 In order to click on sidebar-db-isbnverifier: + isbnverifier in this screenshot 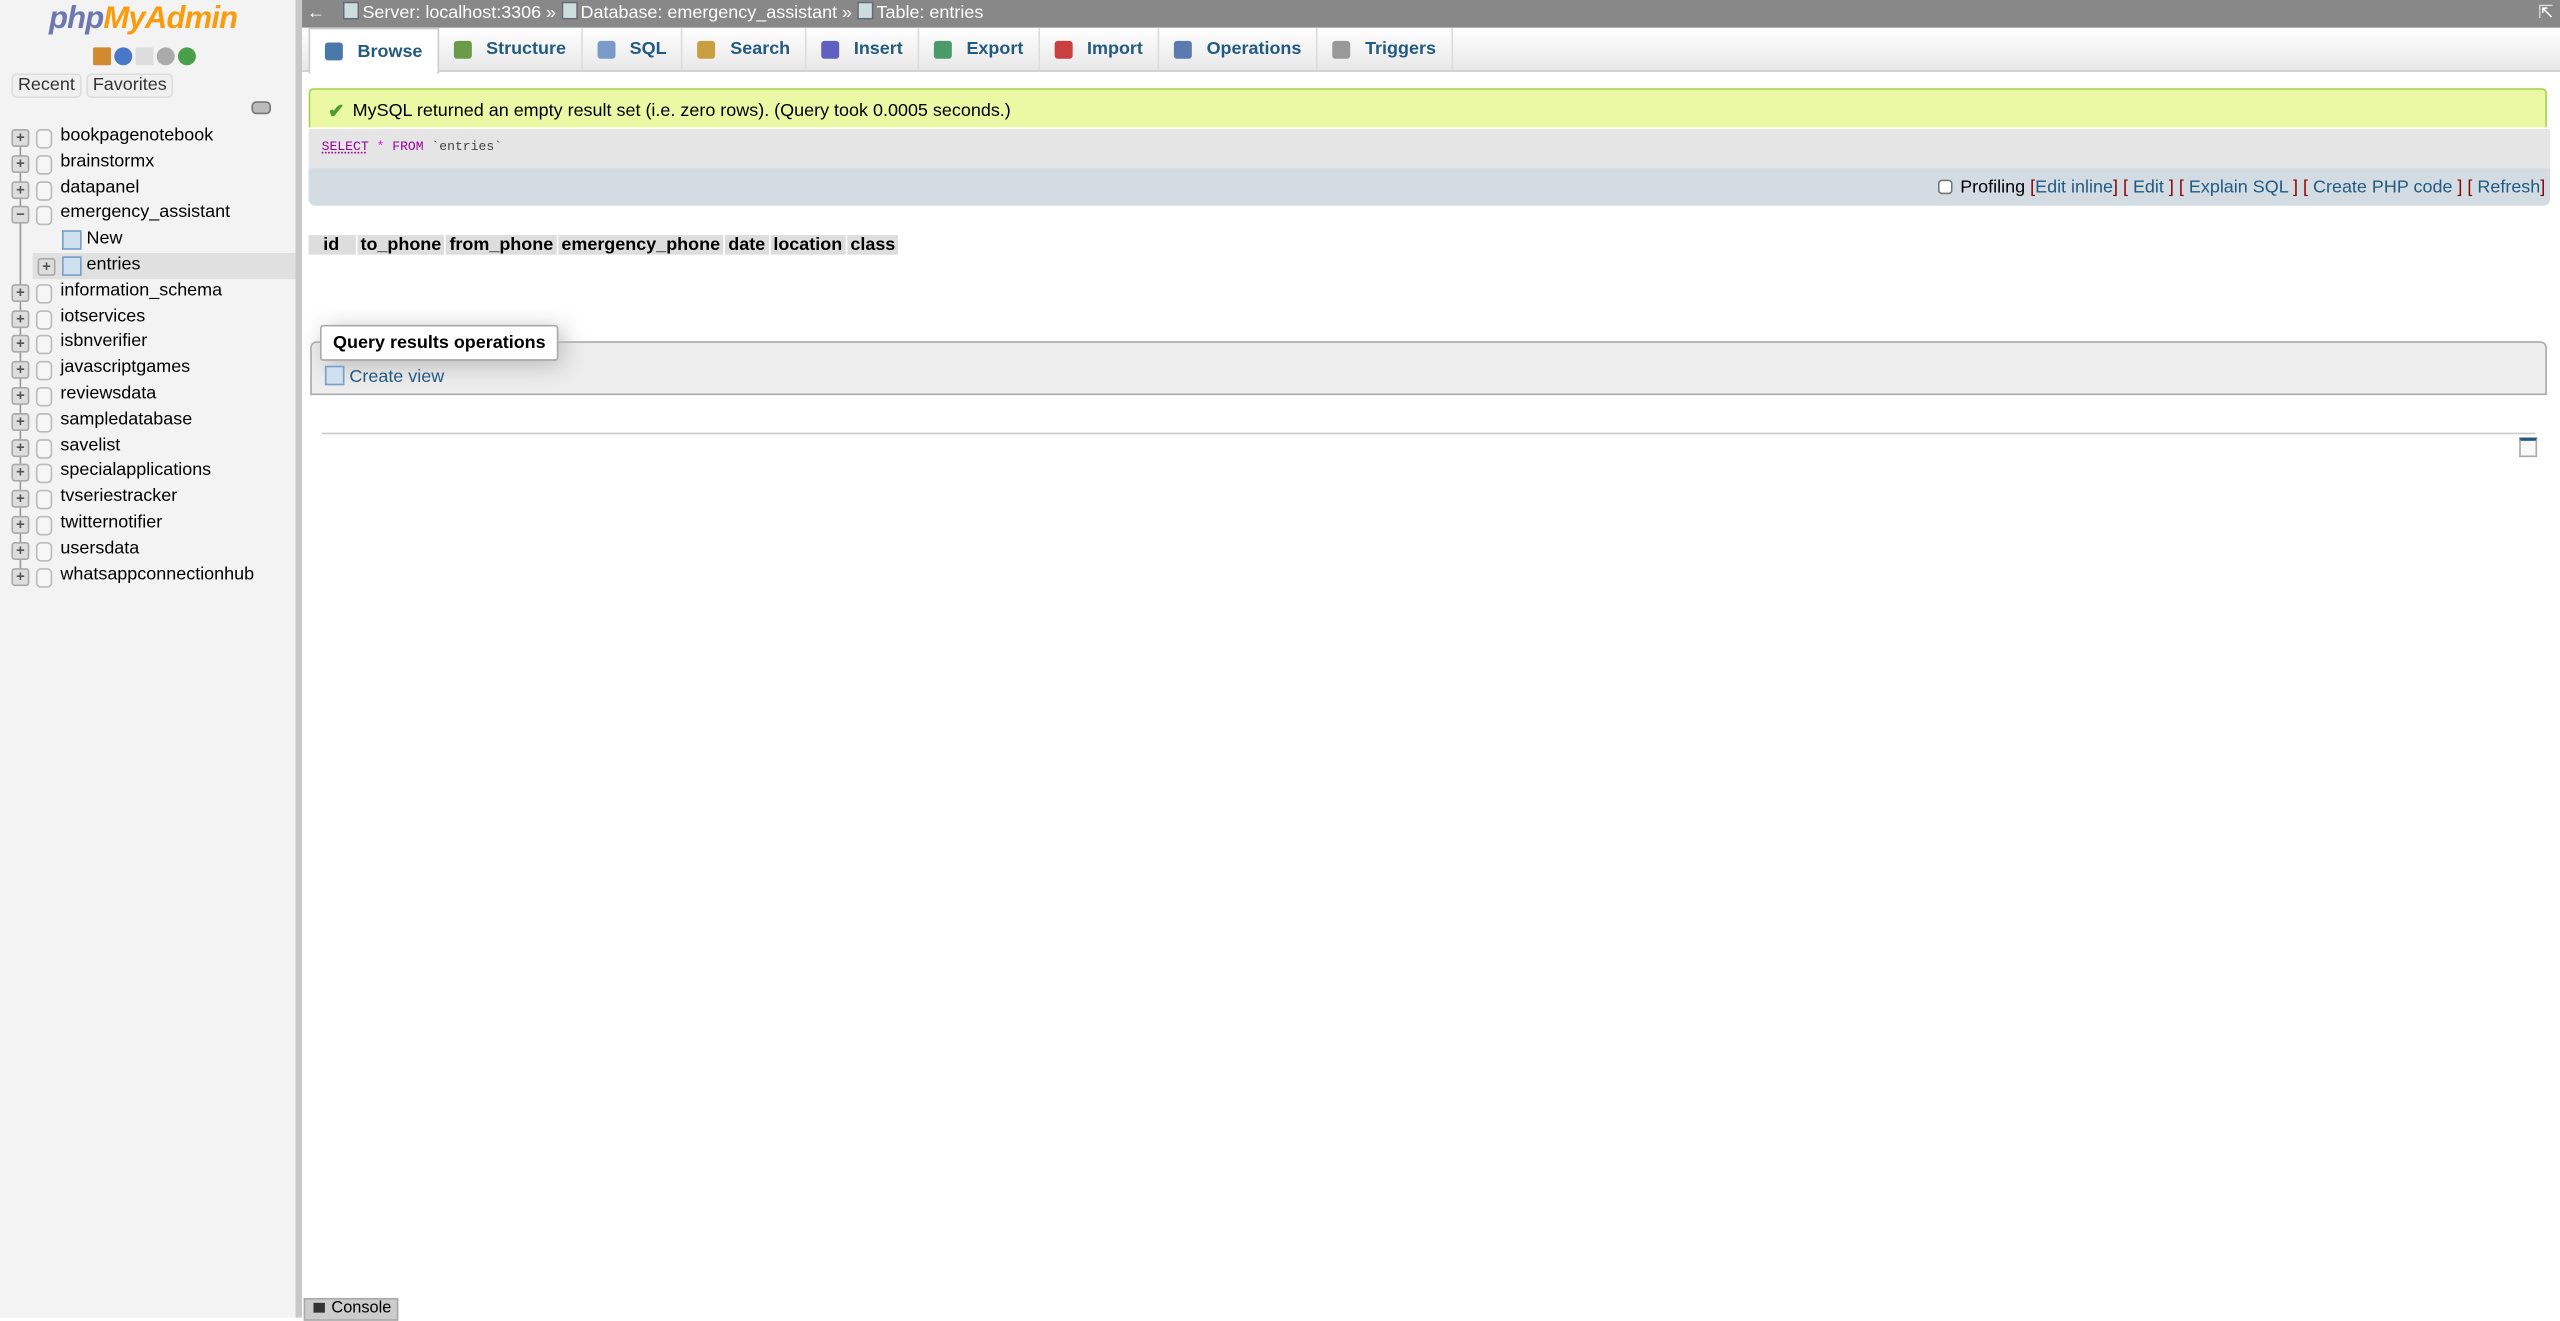, I will do `click(148, 343)`.